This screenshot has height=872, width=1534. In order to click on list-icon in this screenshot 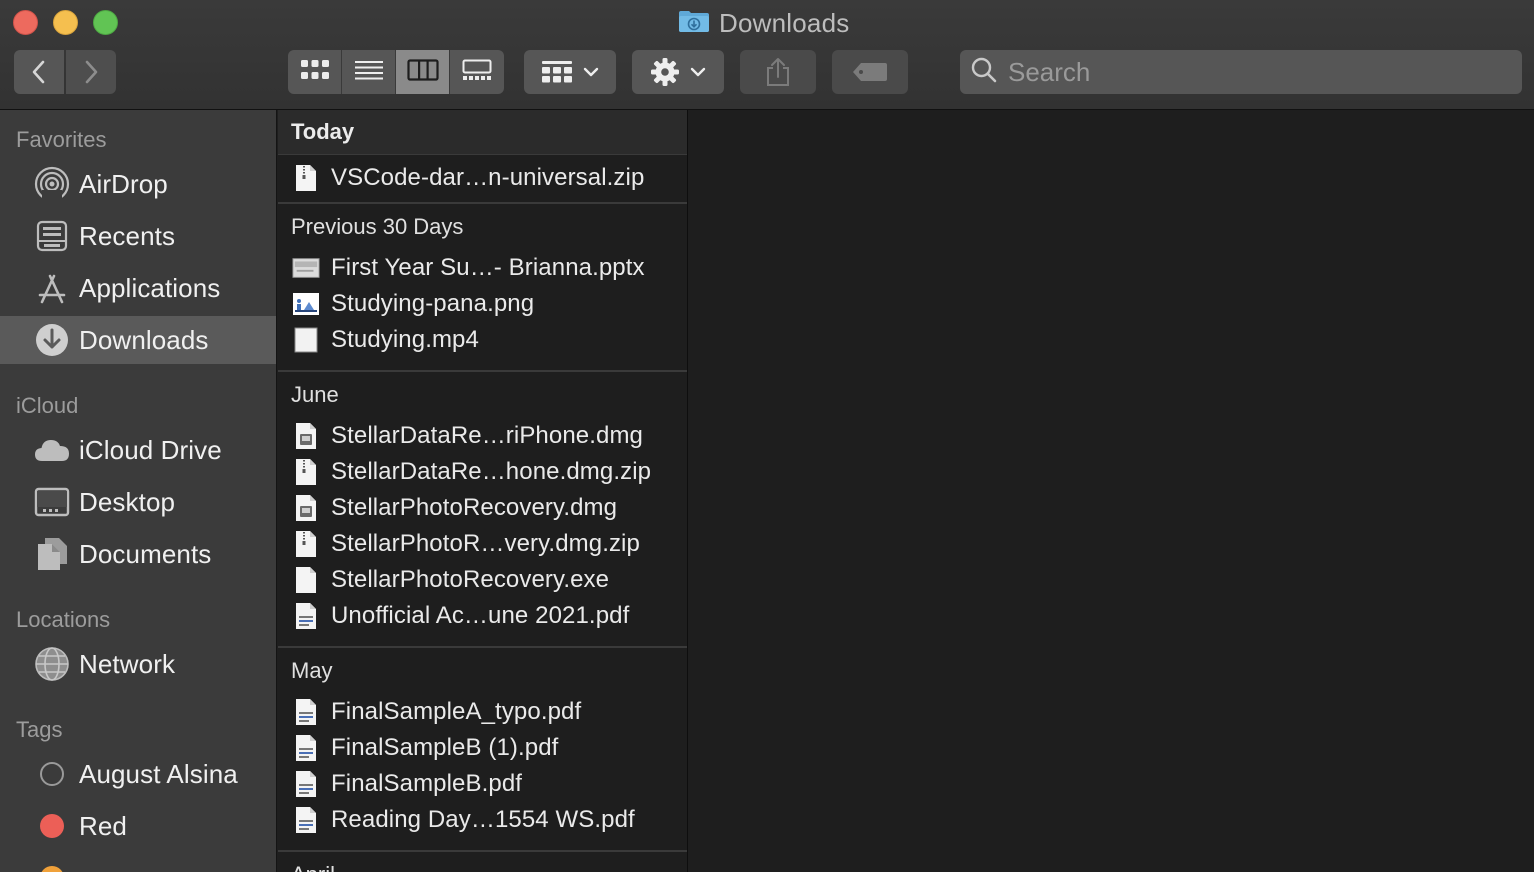, I will do `click(369, 72)`.